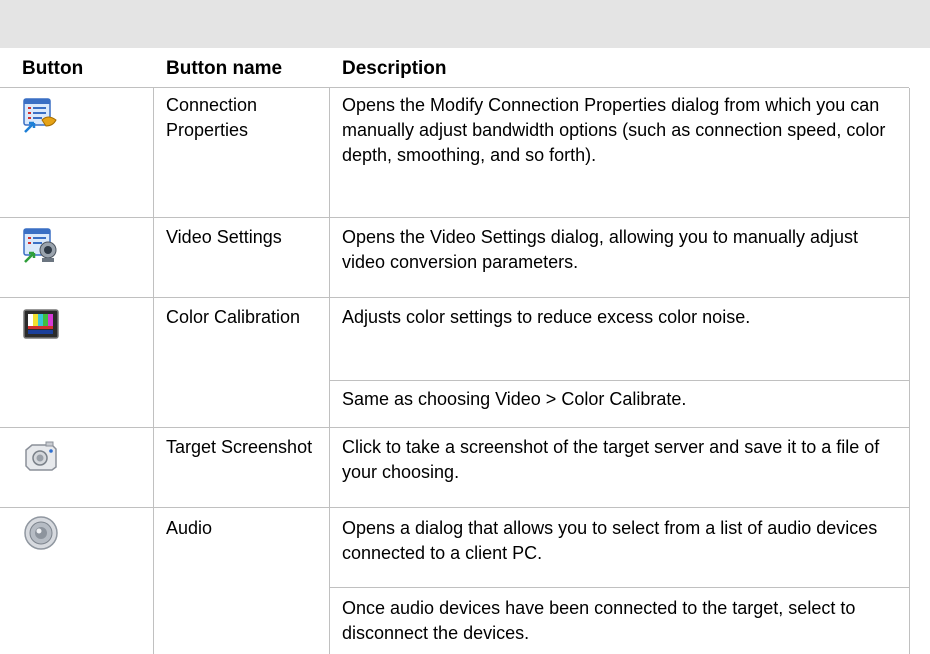  What do you see at coordinates (41, 456) in the screenshot?
I see `camera-icon` at bounding box center [41, 456].